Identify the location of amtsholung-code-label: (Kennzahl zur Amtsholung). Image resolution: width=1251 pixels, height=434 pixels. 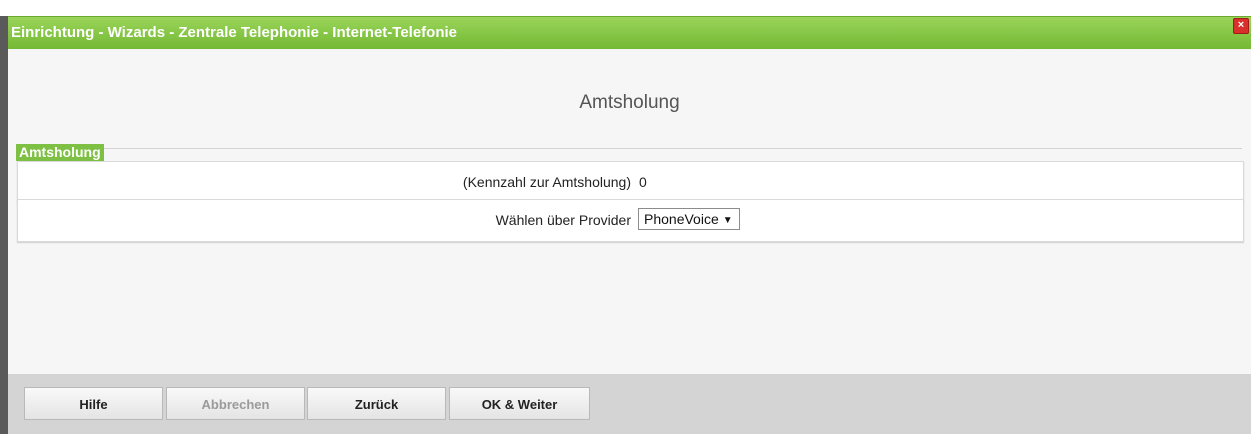
(546, 182).